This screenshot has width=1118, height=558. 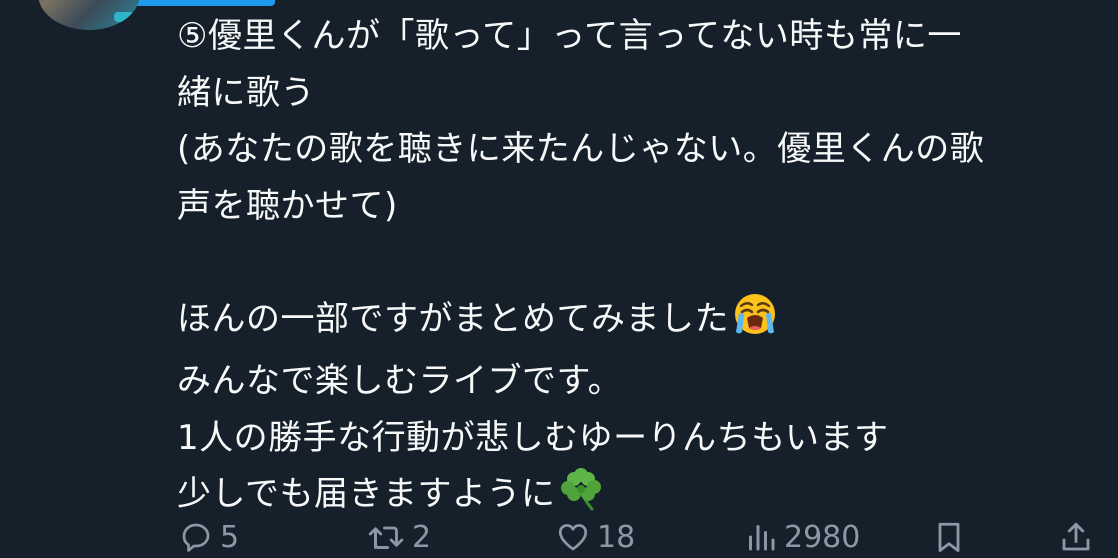 I want to click on share-icon, so click(x=1076, y=537).